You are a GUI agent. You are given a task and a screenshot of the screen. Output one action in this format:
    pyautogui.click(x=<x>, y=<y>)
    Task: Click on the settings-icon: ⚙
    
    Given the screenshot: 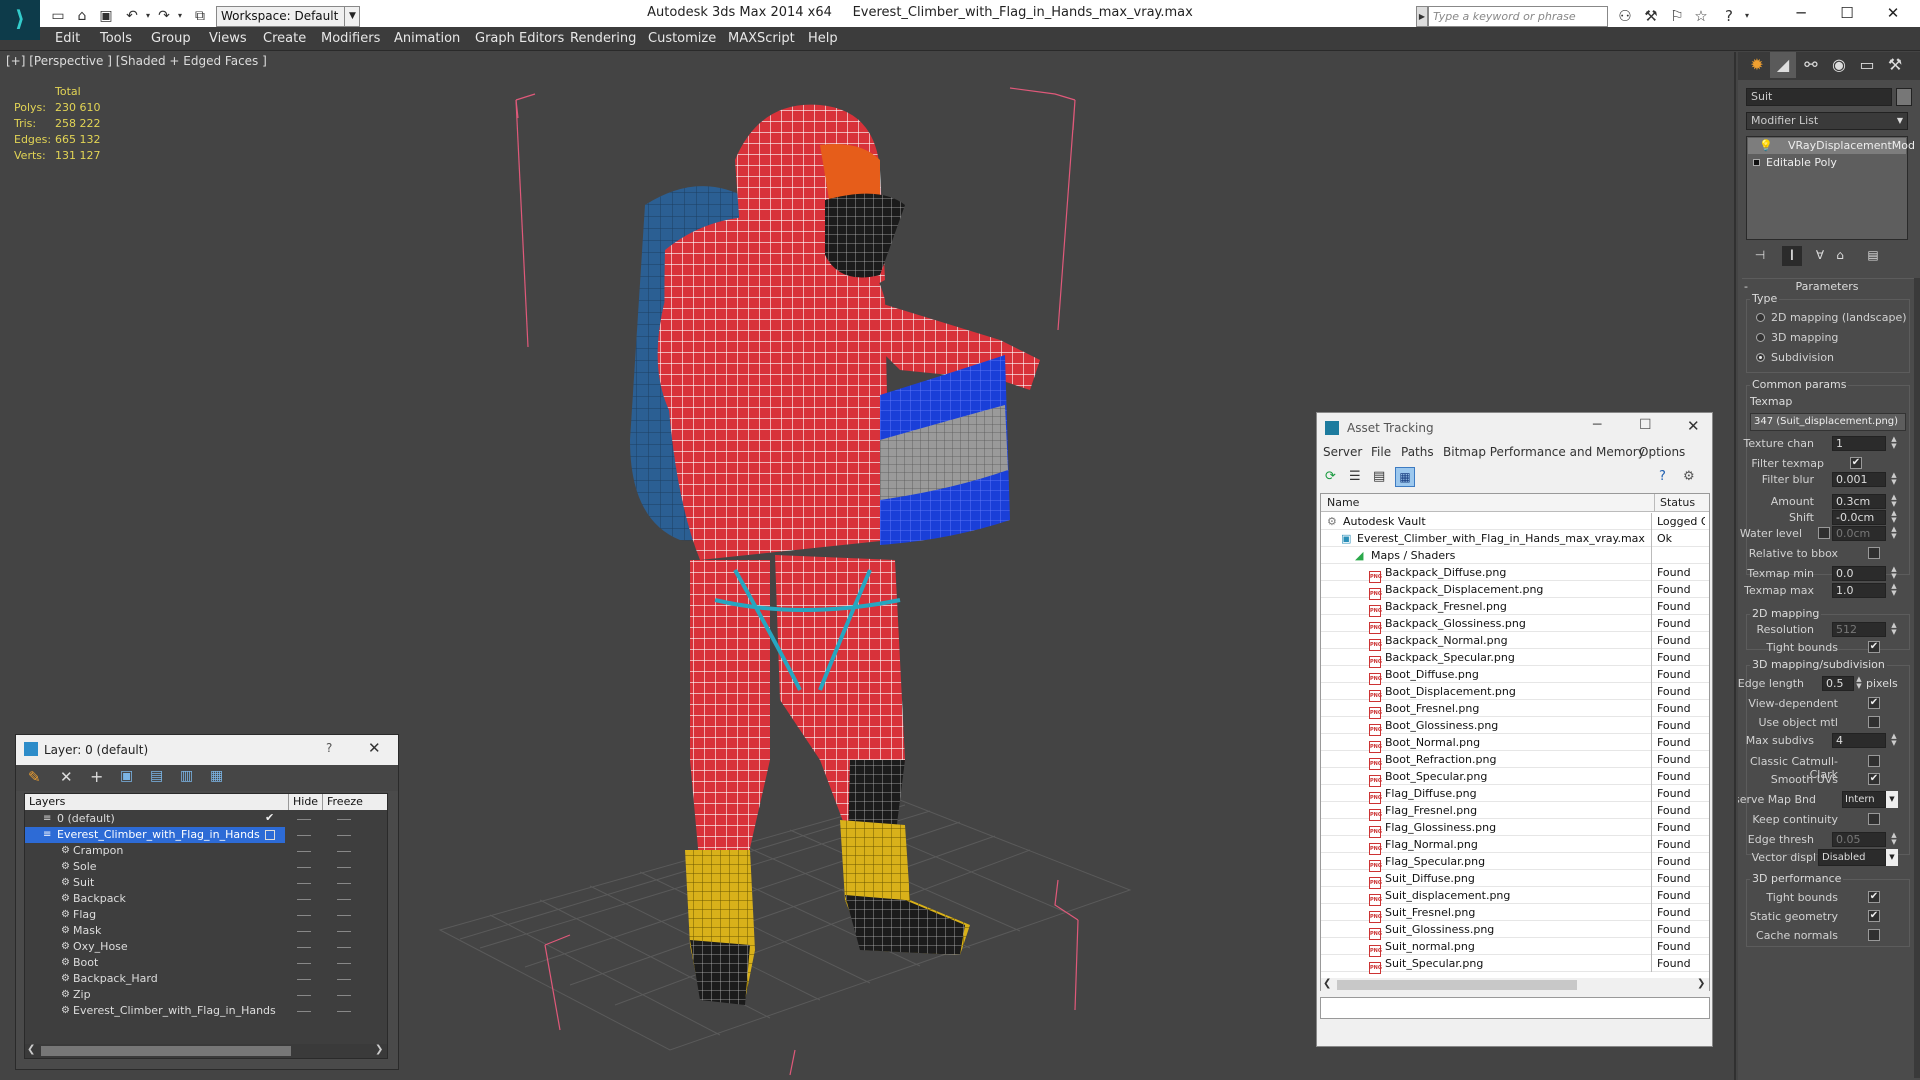 What is the action you would take?
    pyautogui.click(x=1689, y=476)
    